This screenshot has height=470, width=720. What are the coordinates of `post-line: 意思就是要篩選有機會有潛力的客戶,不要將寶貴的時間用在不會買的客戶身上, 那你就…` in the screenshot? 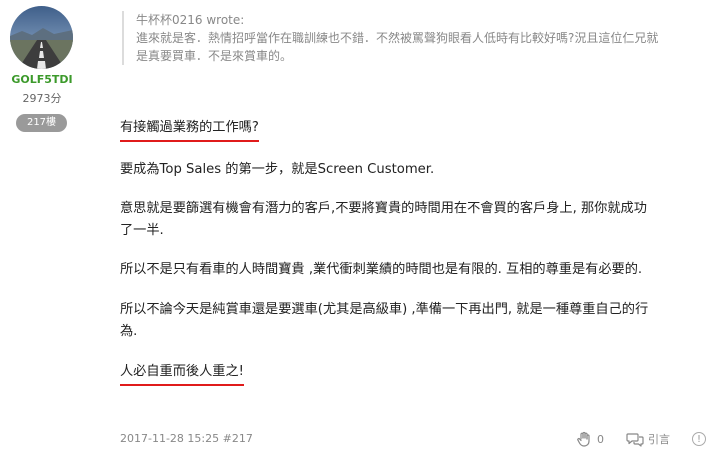 It's located at (383, 208).